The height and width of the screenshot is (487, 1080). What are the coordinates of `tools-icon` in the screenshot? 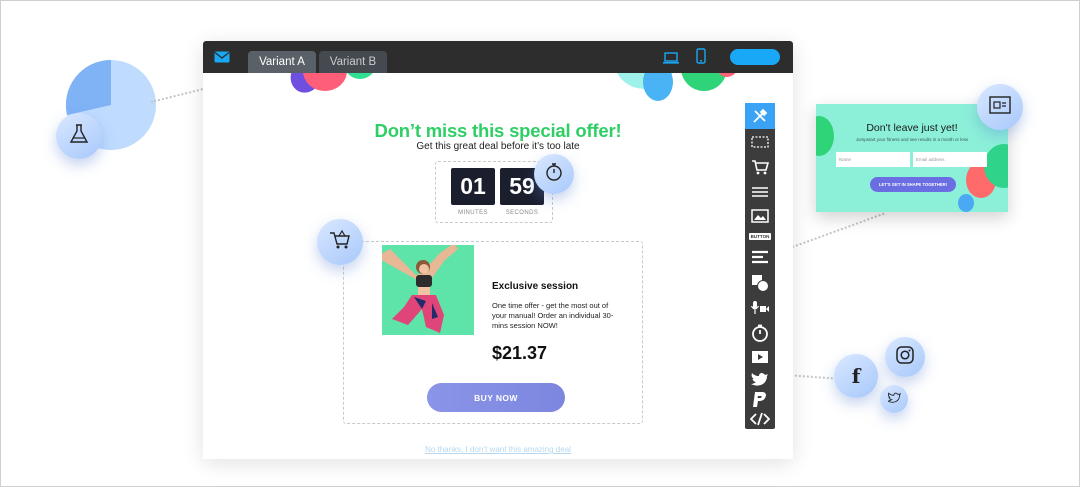 It's located at (760, 116).